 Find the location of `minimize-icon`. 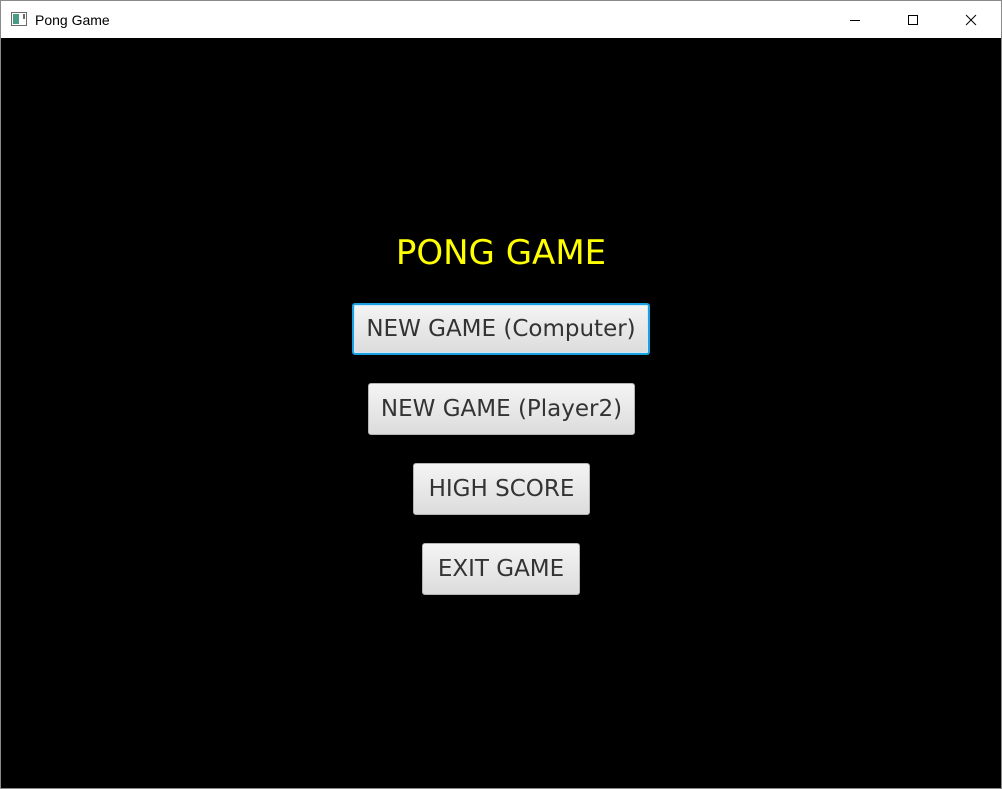

minimize-icon is located at coordinates (855, 20).